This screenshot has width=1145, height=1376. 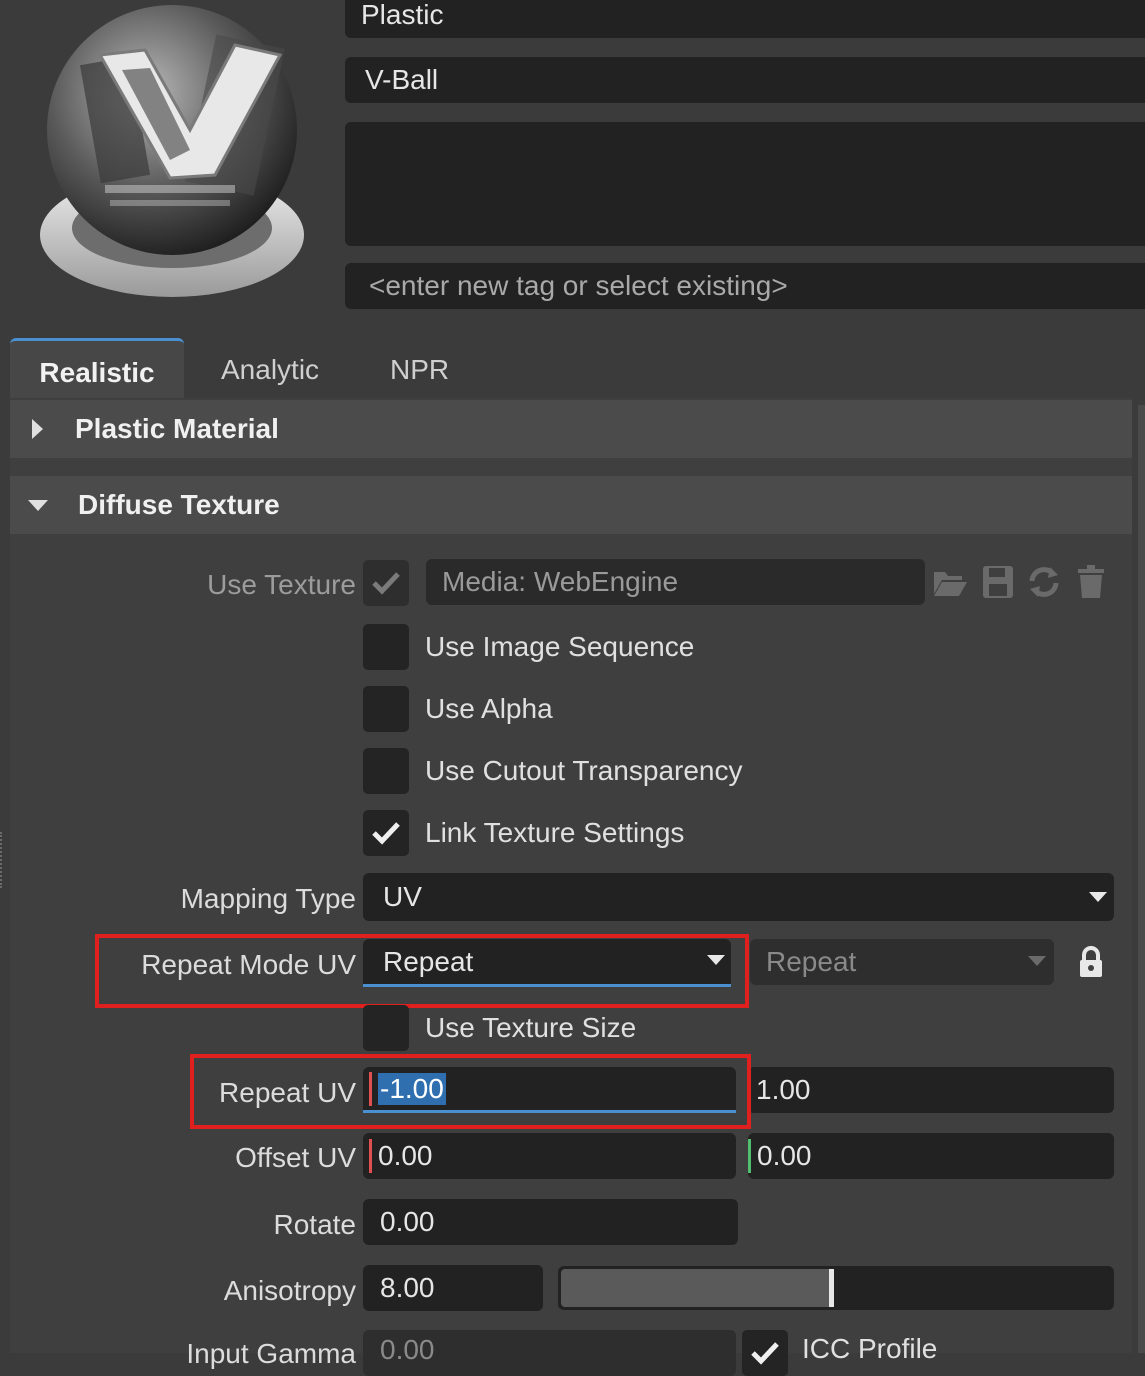 I want to click on anisotropy-input: 8.00, so click(x=453, y=1288).